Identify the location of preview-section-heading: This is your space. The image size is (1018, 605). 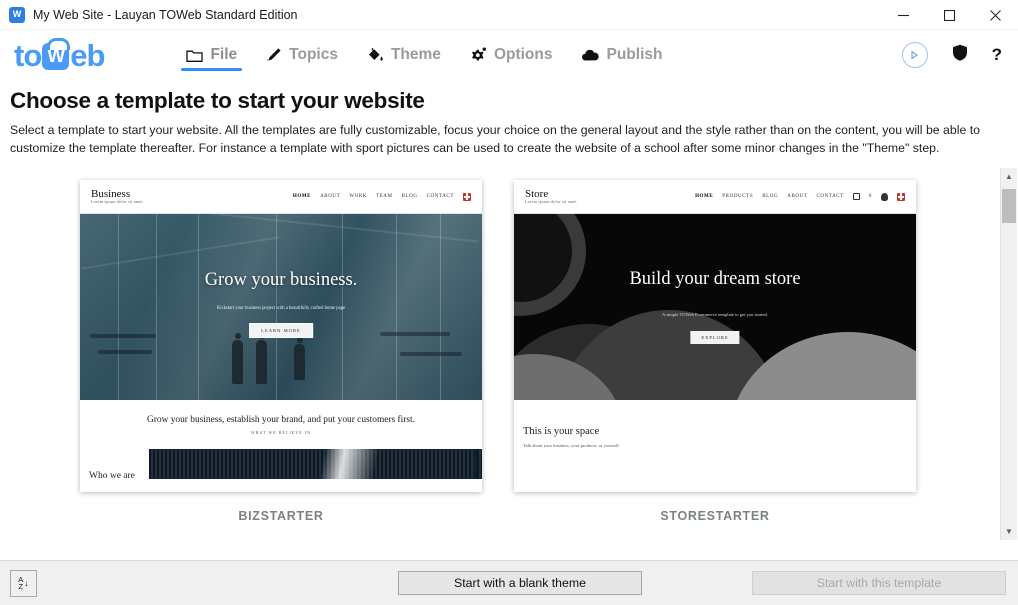
(561, 432).